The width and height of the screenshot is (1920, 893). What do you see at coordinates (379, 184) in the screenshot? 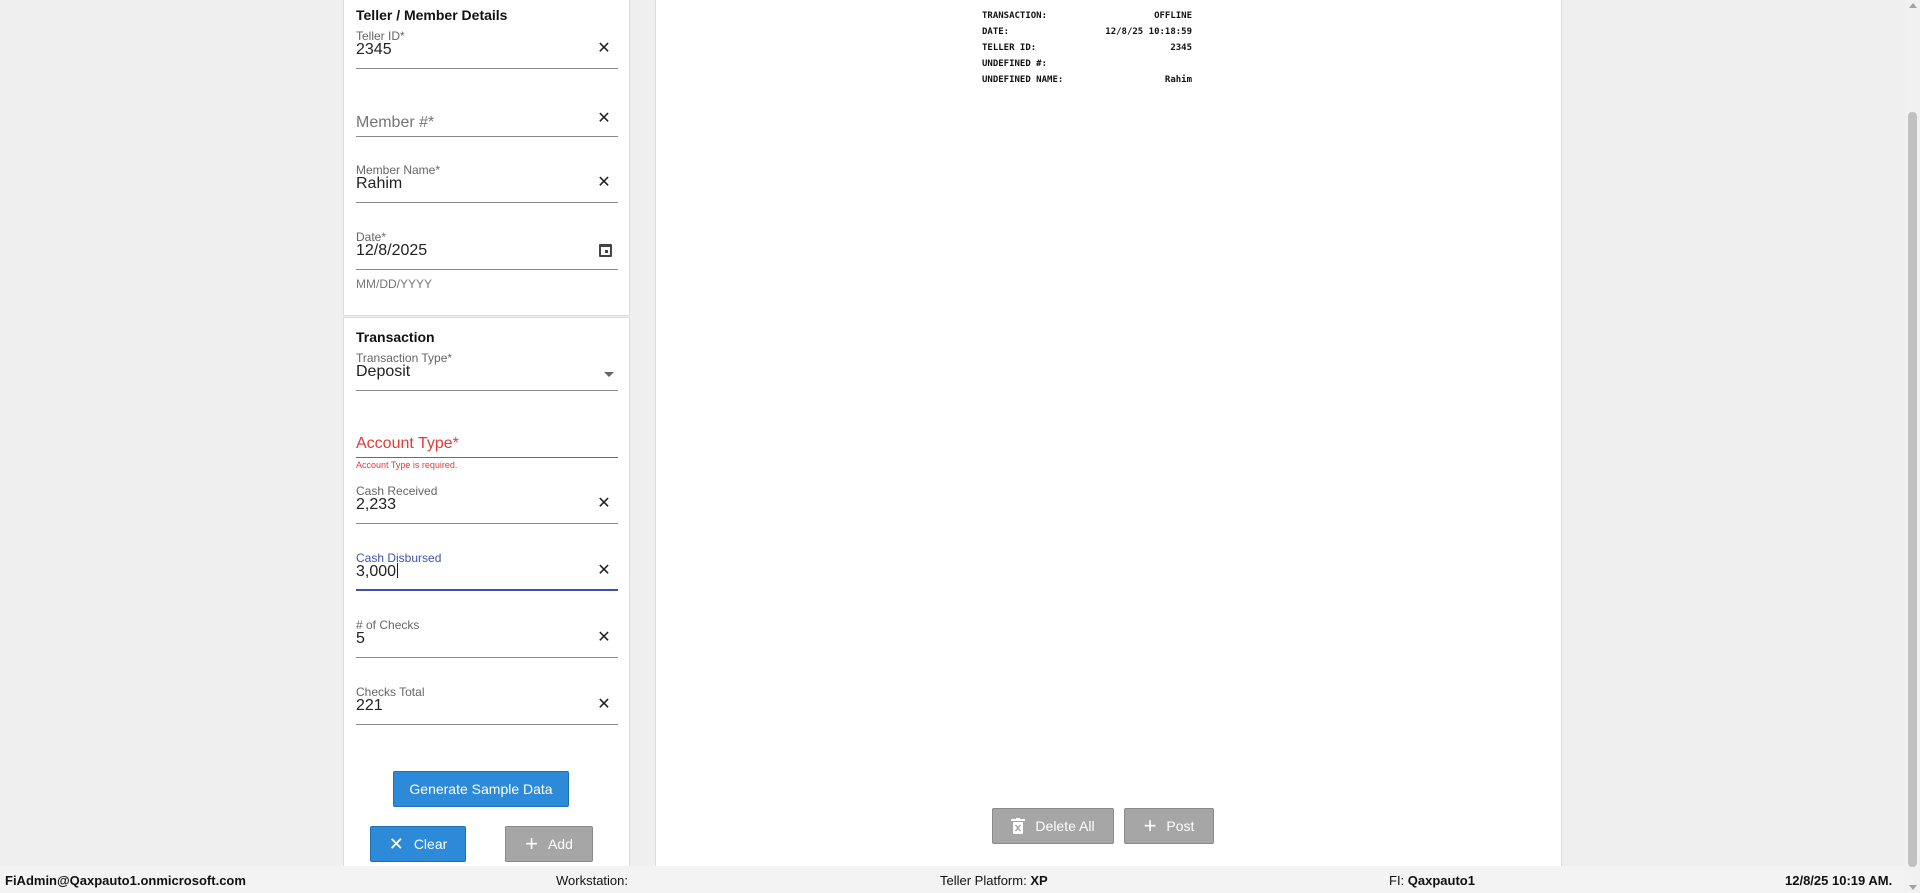
I see `member-name-value: Rahim` at bounding box center [379, 184].